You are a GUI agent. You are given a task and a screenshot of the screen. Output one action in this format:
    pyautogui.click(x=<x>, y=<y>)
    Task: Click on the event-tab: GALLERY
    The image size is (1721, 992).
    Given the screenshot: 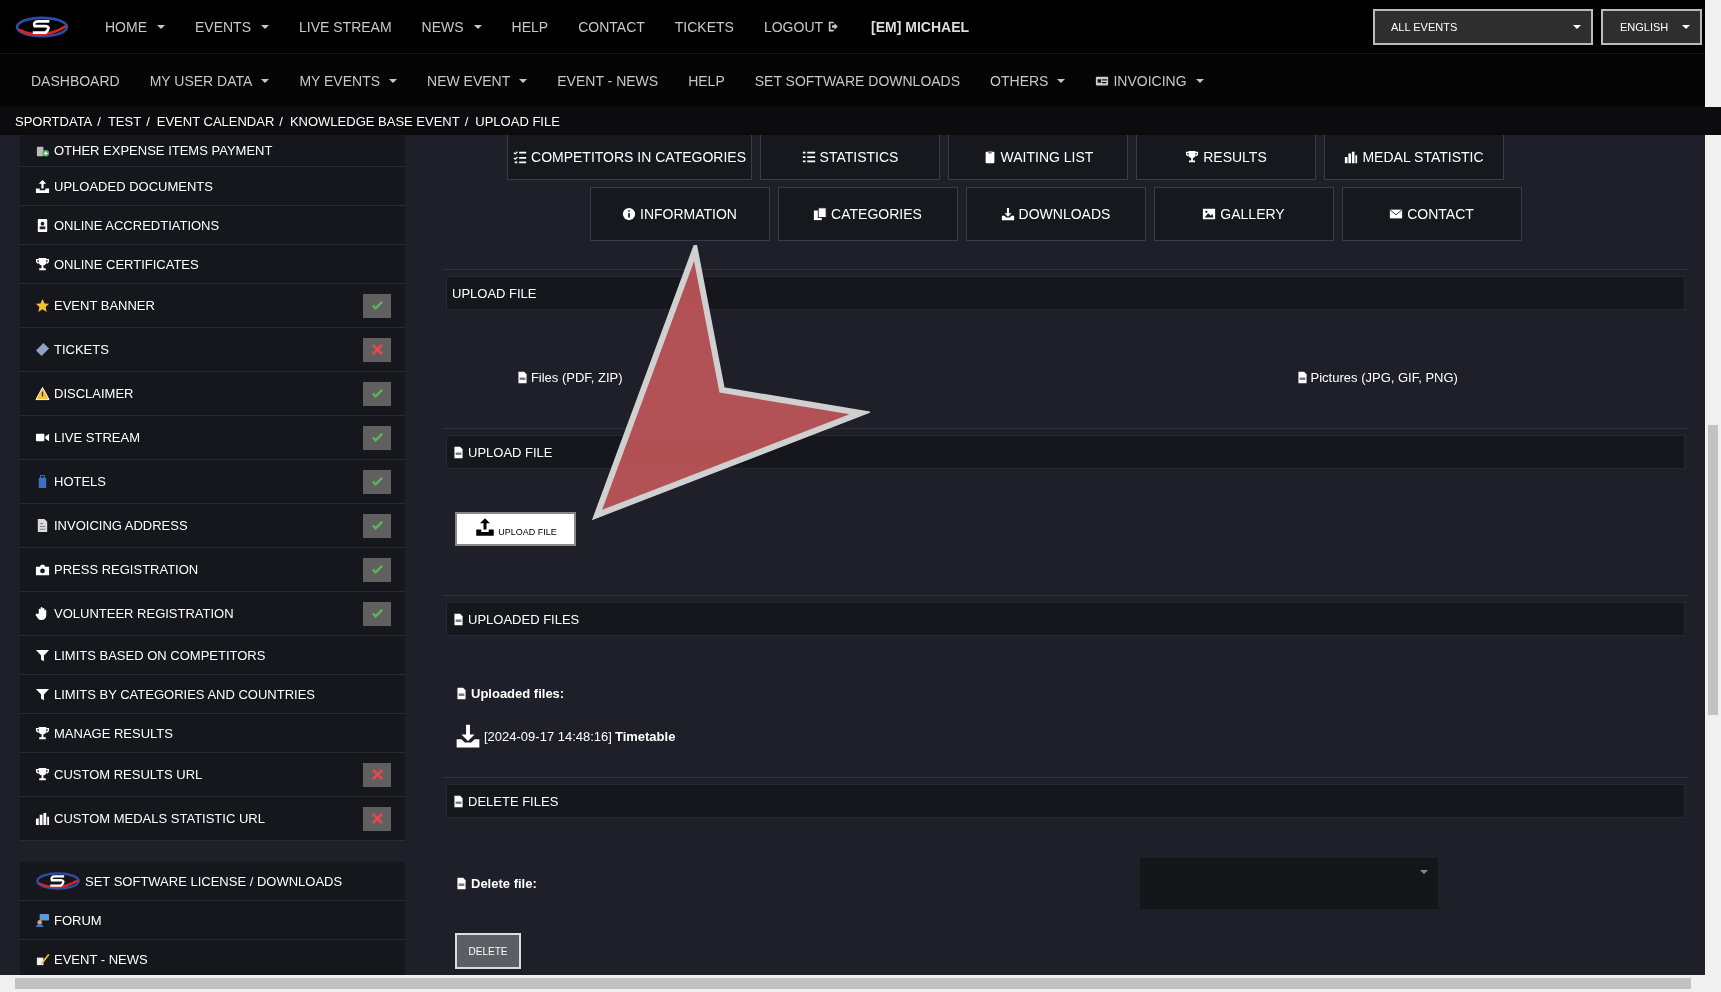 What is the action you would take?
    pyautogui.click(x=1243, y=214)
    